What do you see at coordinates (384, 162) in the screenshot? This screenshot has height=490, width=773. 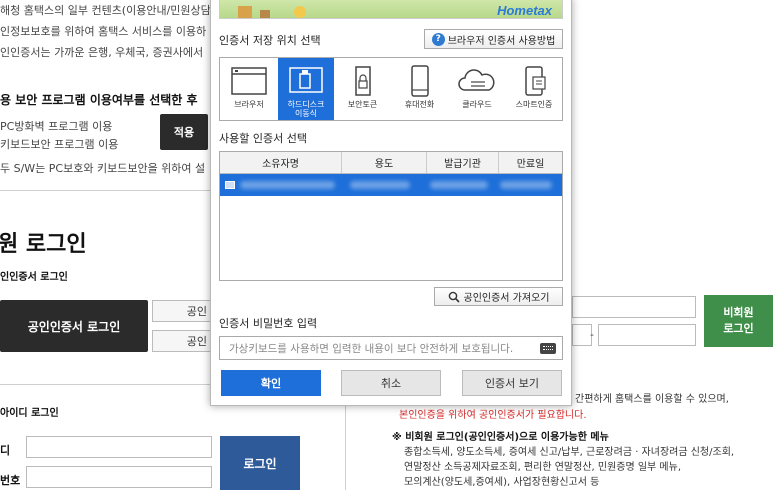 I see `column-usage: 용도` at bounding box center [384, 162].